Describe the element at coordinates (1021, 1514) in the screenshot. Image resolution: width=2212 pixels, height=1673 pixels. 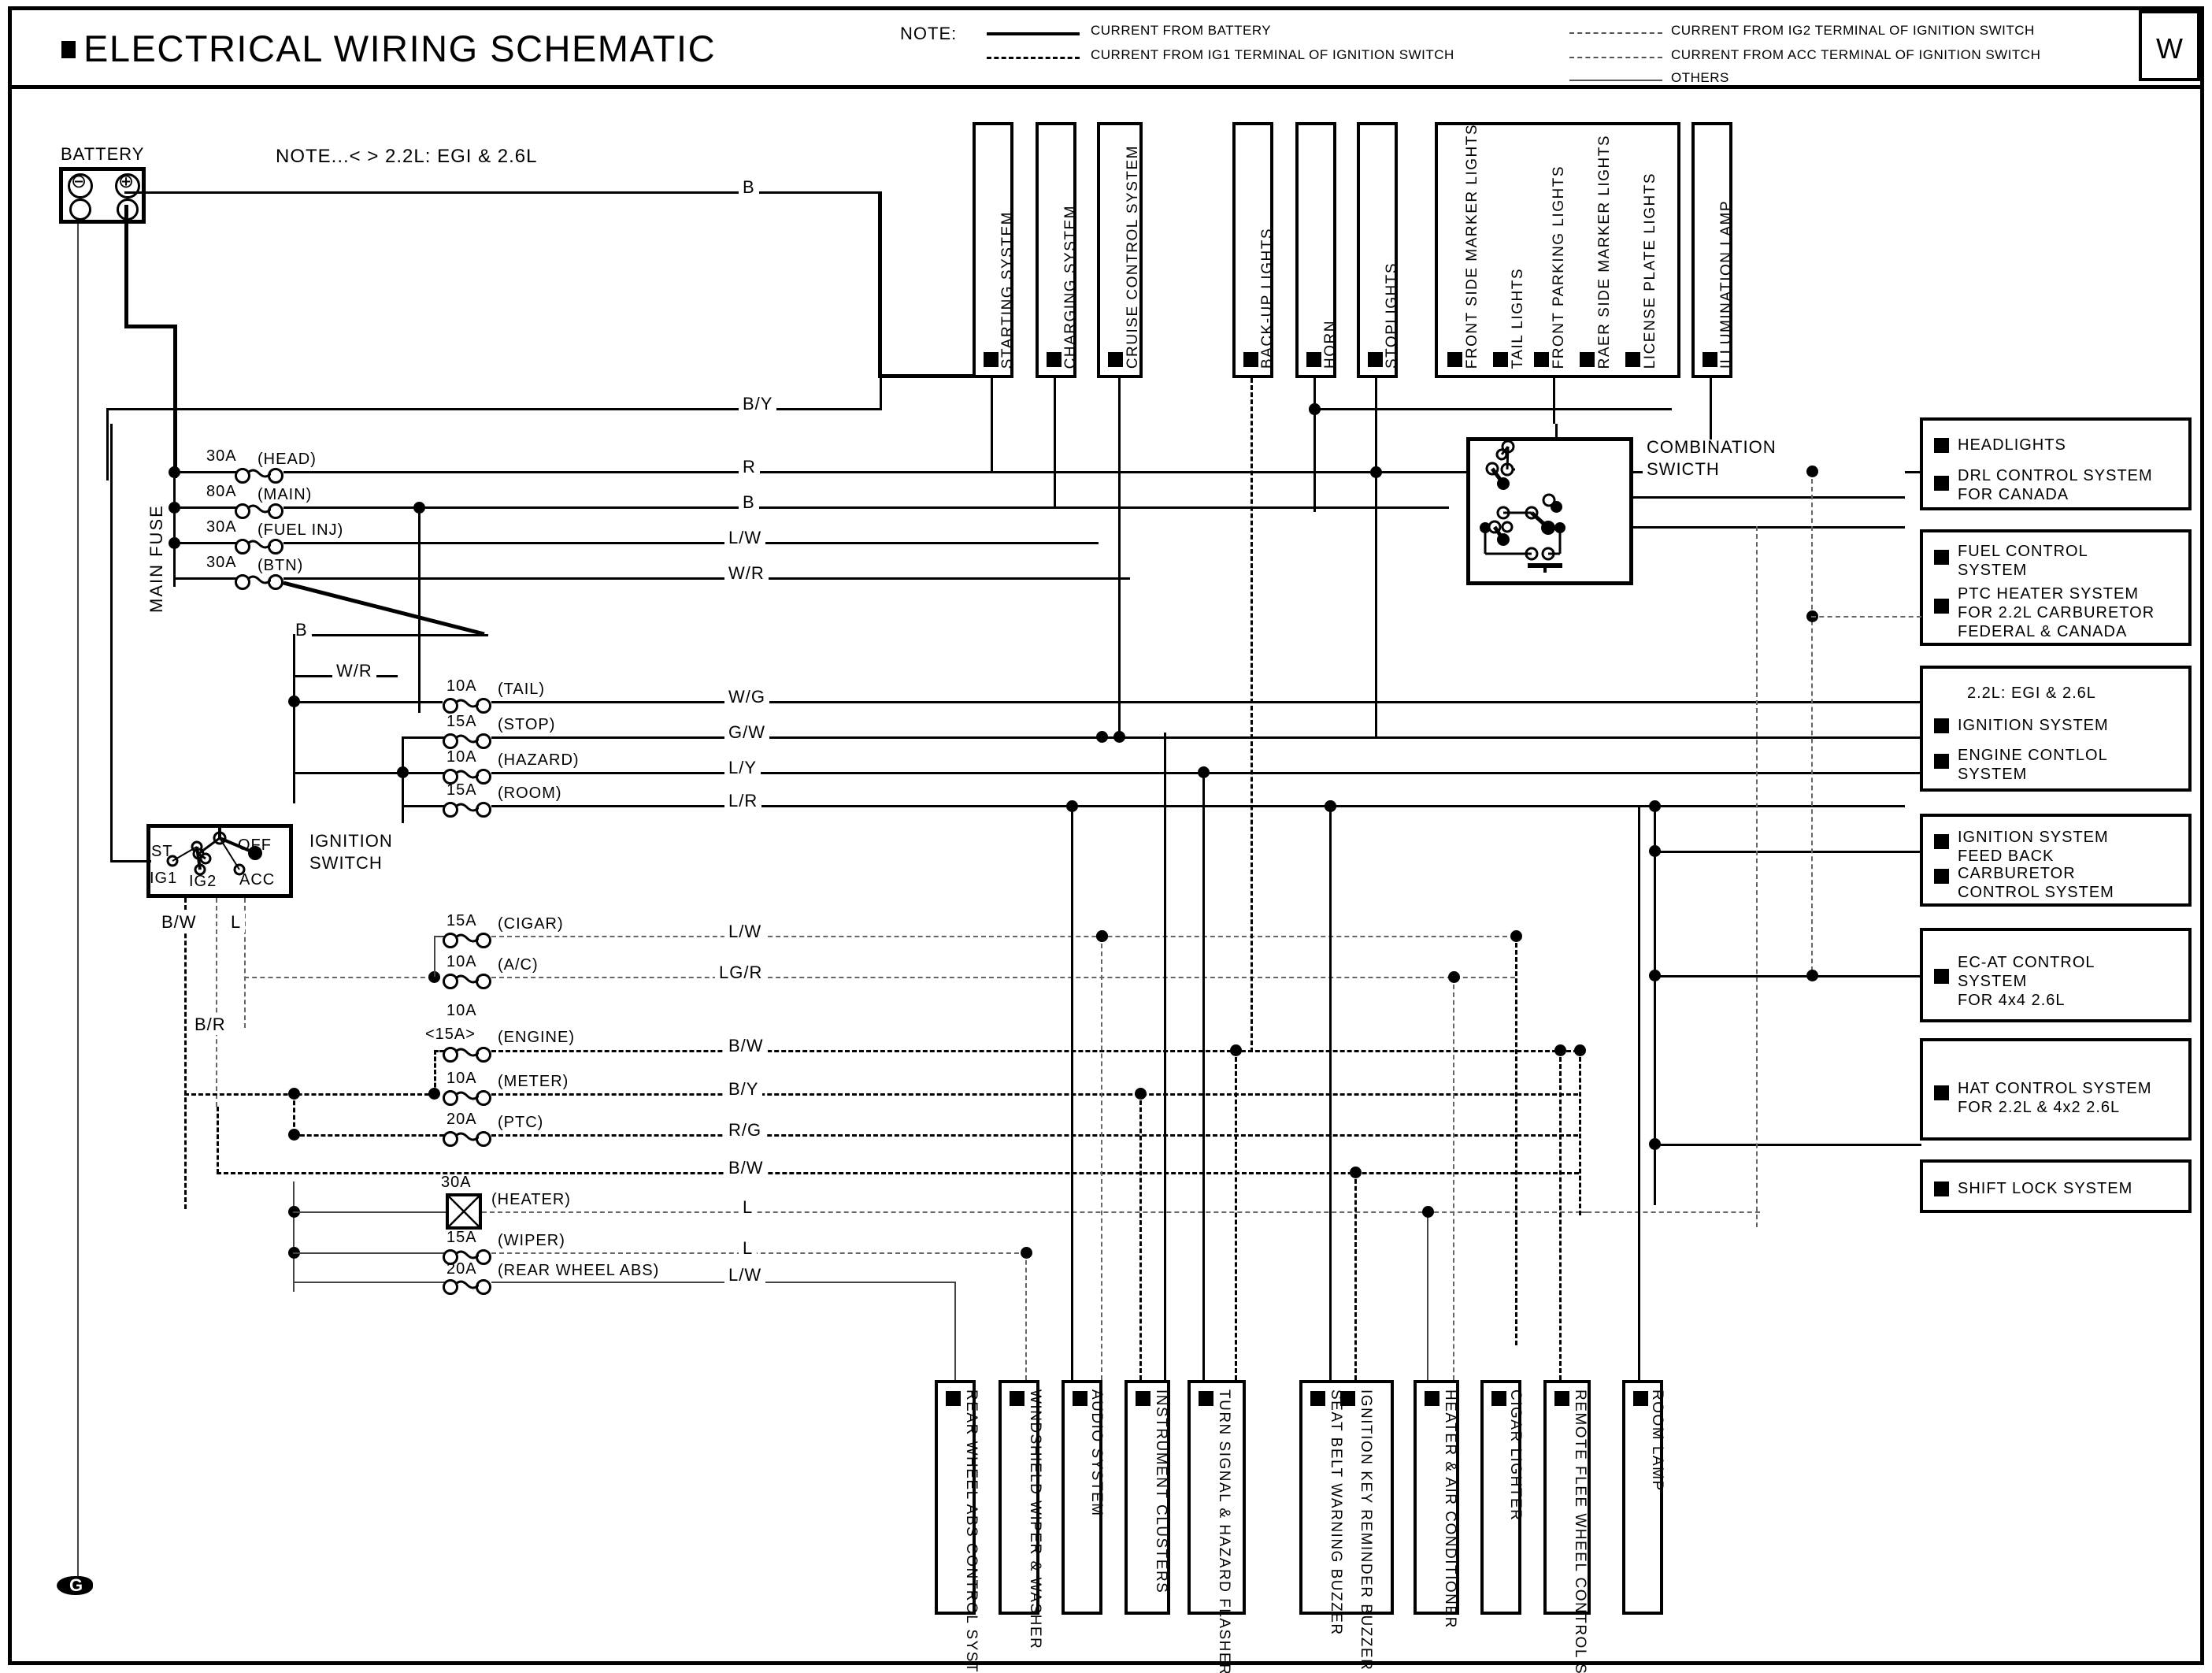
I see `bottom-box-windshield-wiper: WINDSHIELD WIPER & WASHER` at that location.